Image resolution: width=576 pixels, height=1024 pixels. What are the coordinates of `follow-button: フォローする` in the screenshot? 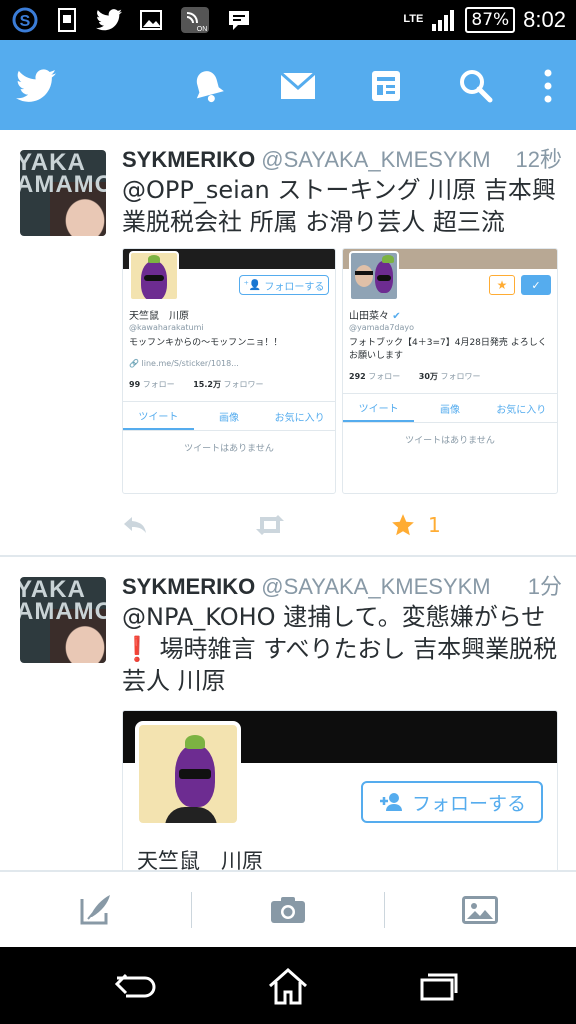 It's located at (452, 802).